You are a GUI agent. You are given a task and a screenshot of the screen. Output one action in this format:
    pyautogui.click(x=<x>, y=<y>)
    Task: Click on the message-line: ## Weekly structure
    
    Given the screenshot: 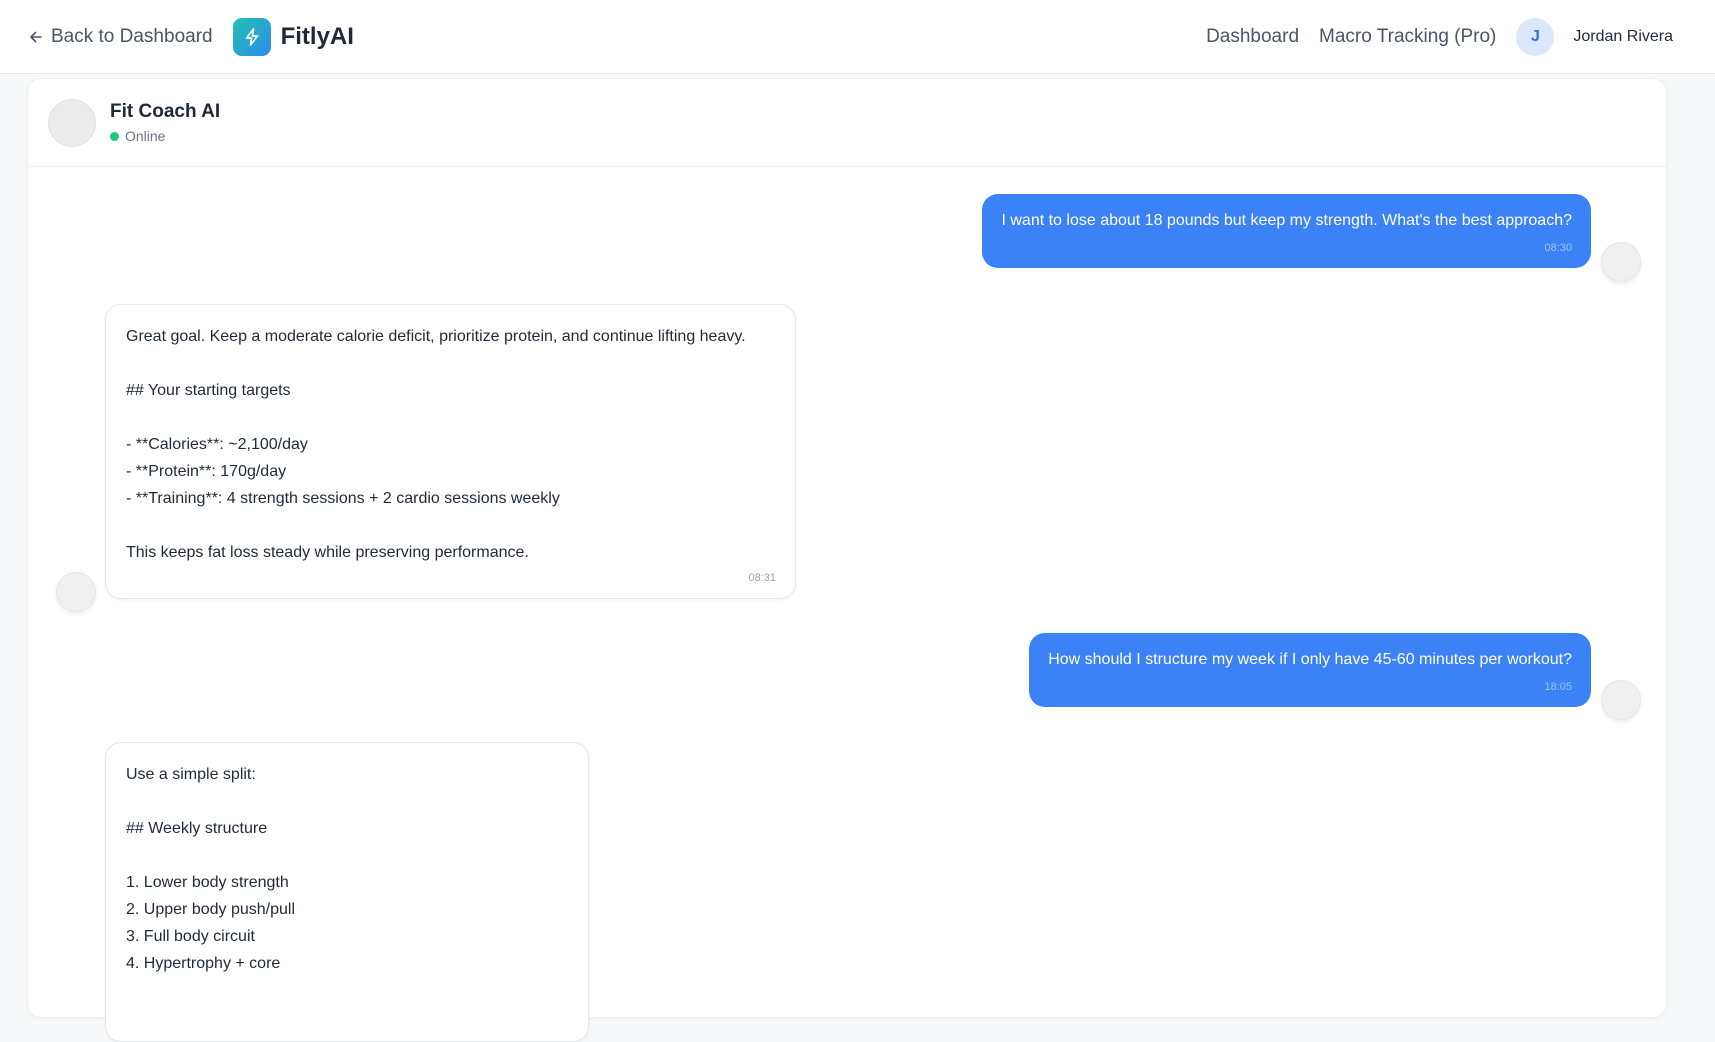 What is the action you would take?
    pyautogui.click(x=197, y=828)
    